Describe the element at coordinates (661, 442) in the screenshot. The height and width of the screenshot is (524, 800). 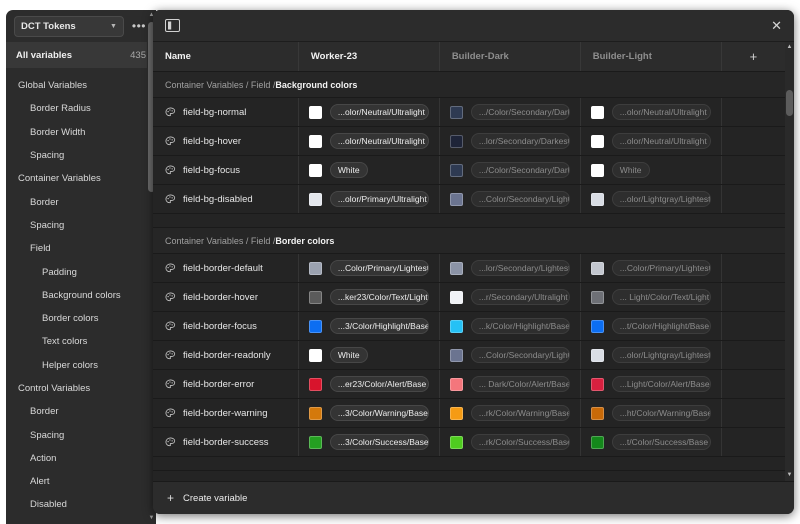
I see `alias-chip: ...t/Color/Success/Base` at that location.